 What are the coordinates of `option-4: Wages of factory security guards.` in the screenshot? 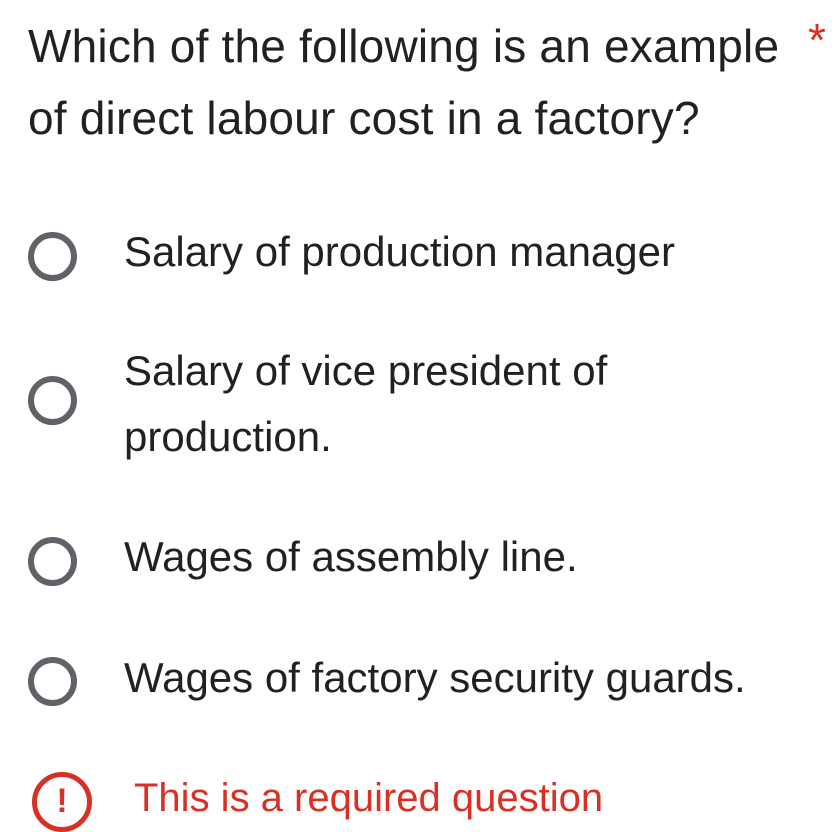 It's located at (420, 682).